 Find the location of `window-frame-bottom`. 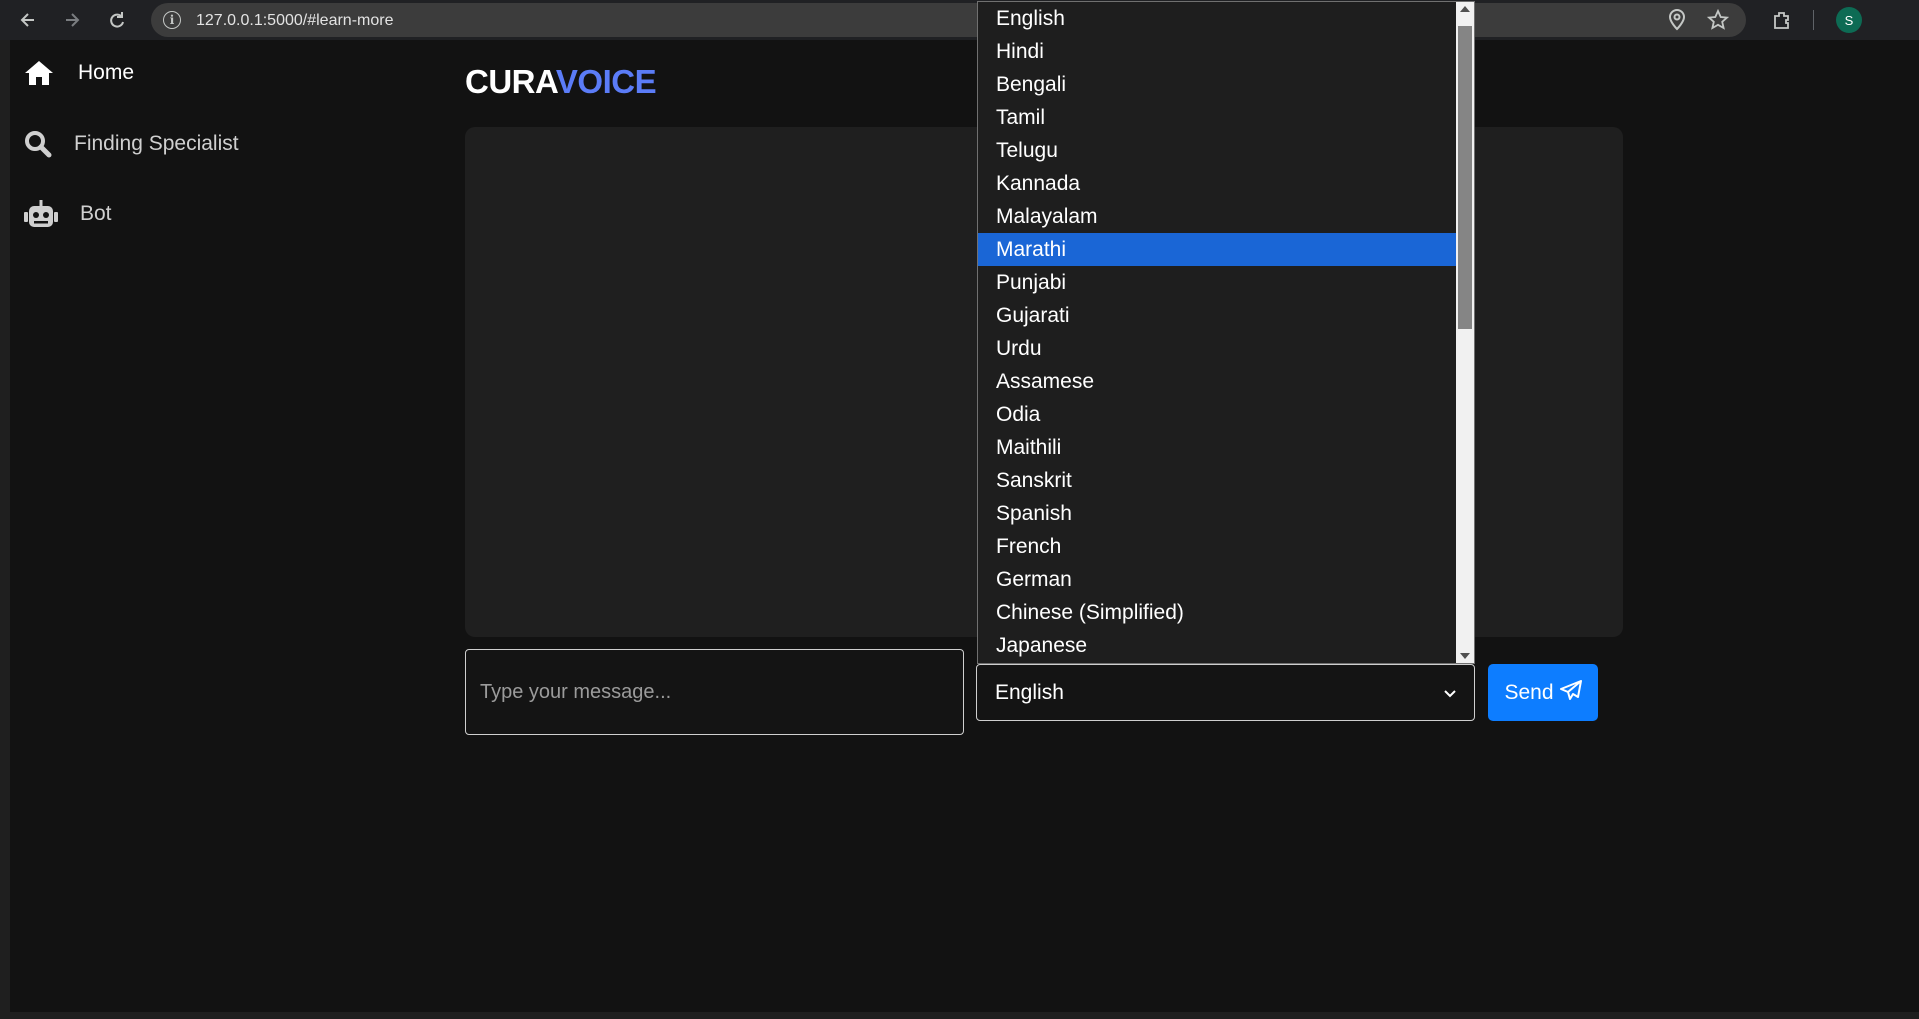

window-frame-bottom is located at coordinates (959, 1015).